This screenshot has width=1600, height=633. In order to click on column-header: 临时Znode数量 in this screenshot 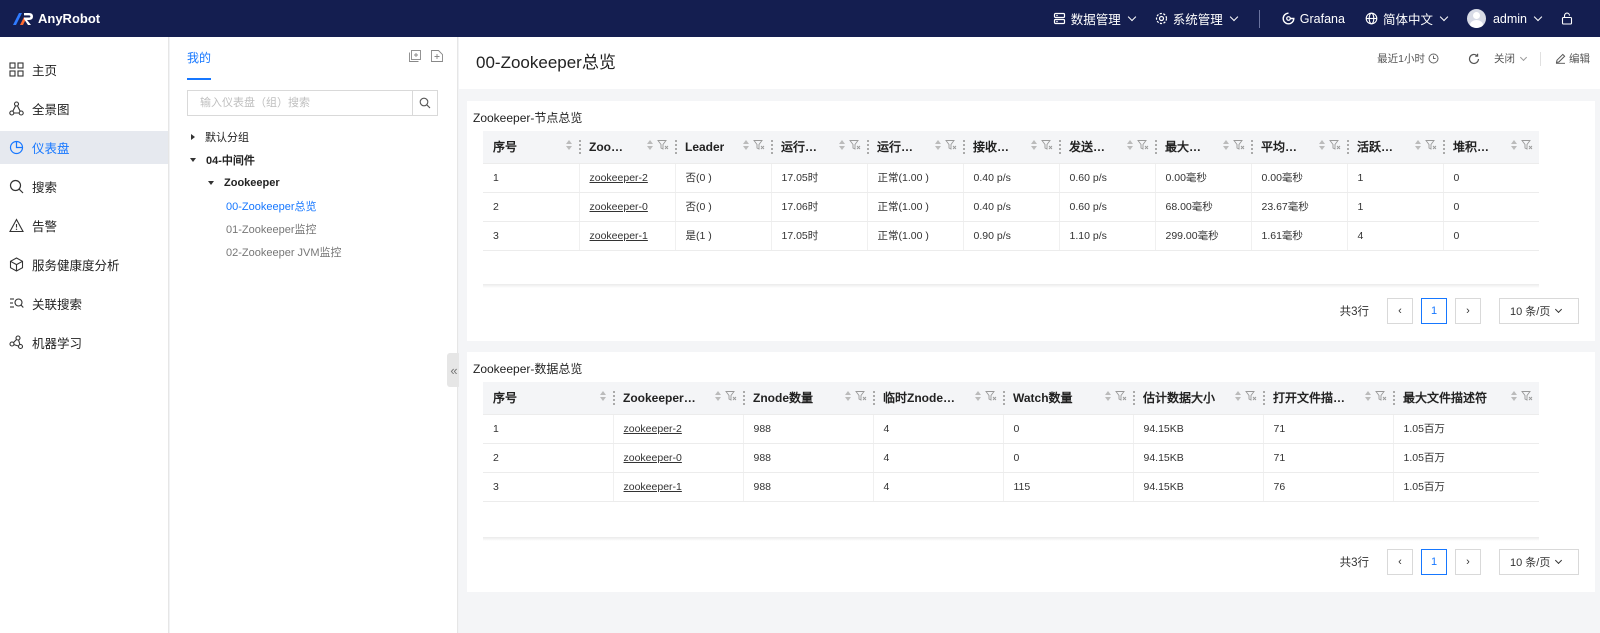, I will do `click(938, 398)`.